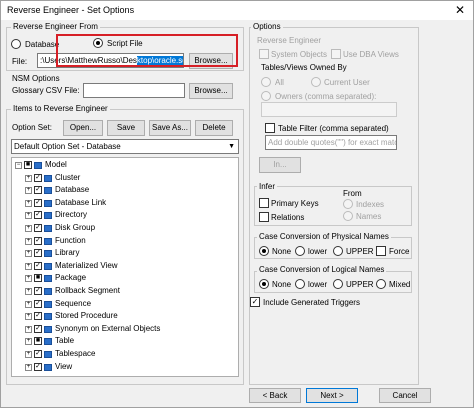  Describe the element at coordinates (318, 284) in the screenshot. I see `logical-lower-label: lower` at that location.